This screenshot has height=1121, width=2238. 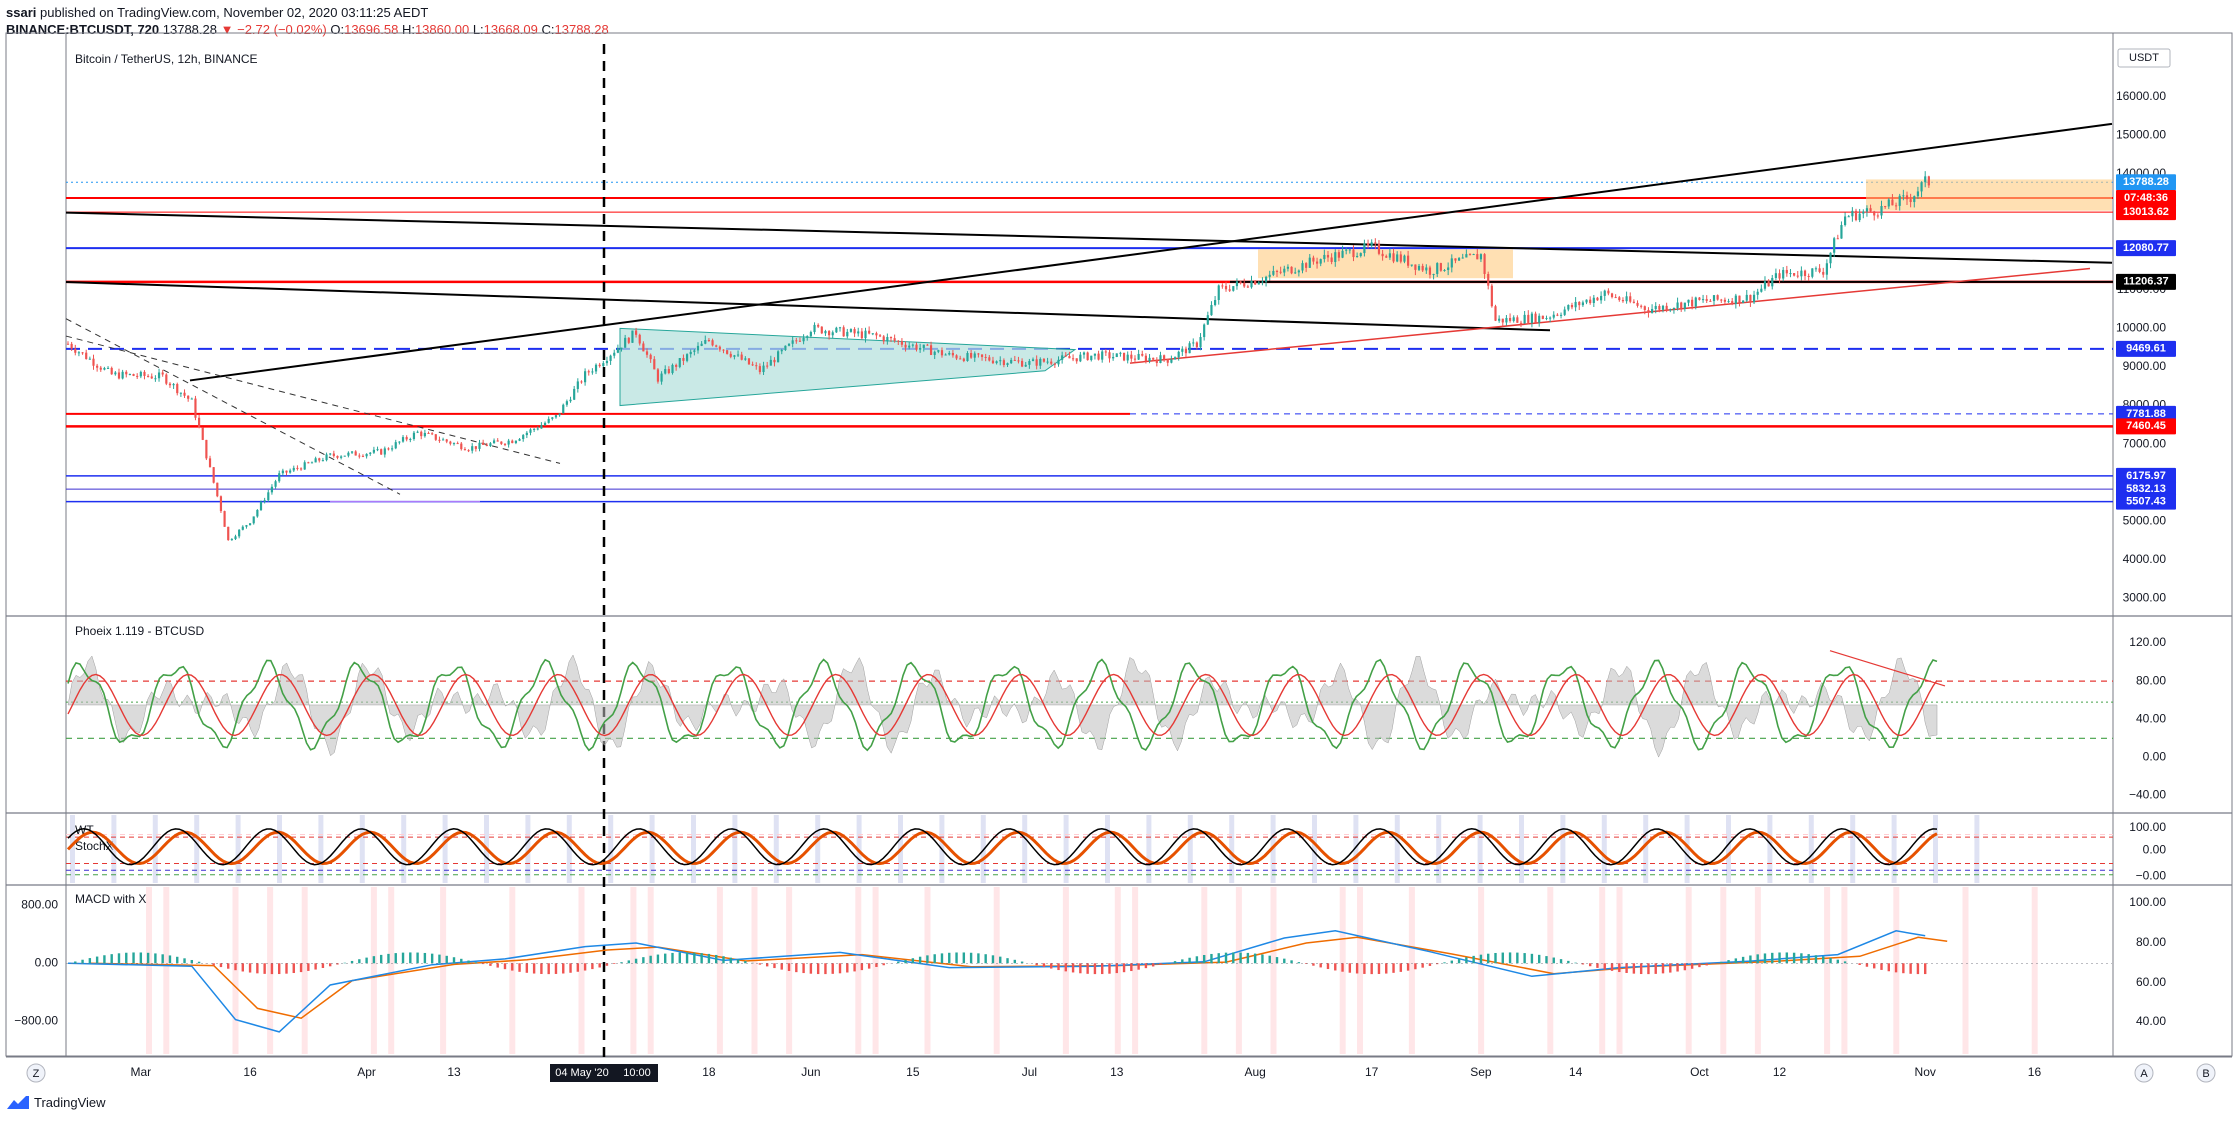 I want to click on tradingview-brand: TradingView, so click(x=70, y=1102).